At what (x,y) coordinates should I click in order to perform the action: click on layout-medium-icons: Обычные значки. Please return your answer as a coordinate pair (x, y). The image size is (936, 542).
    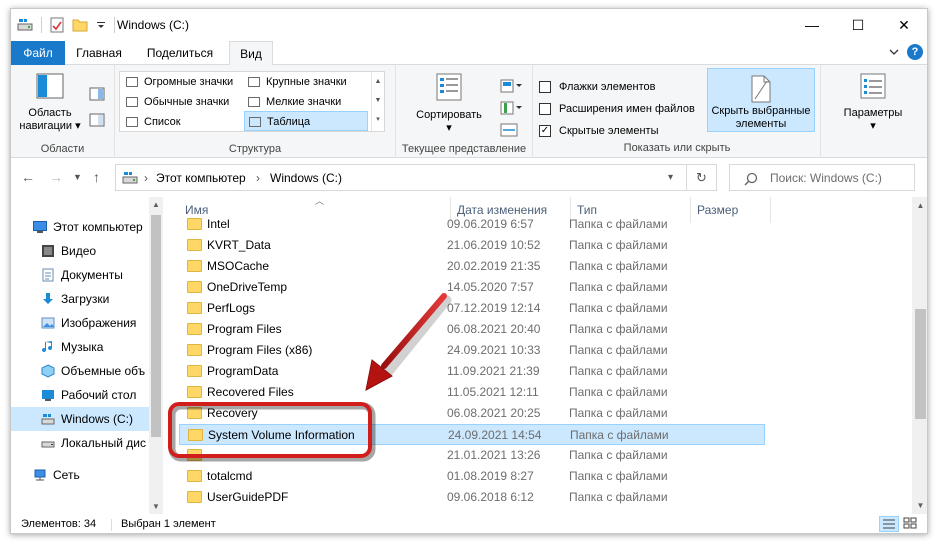
    Looking at the image, I should click on (182, 102).